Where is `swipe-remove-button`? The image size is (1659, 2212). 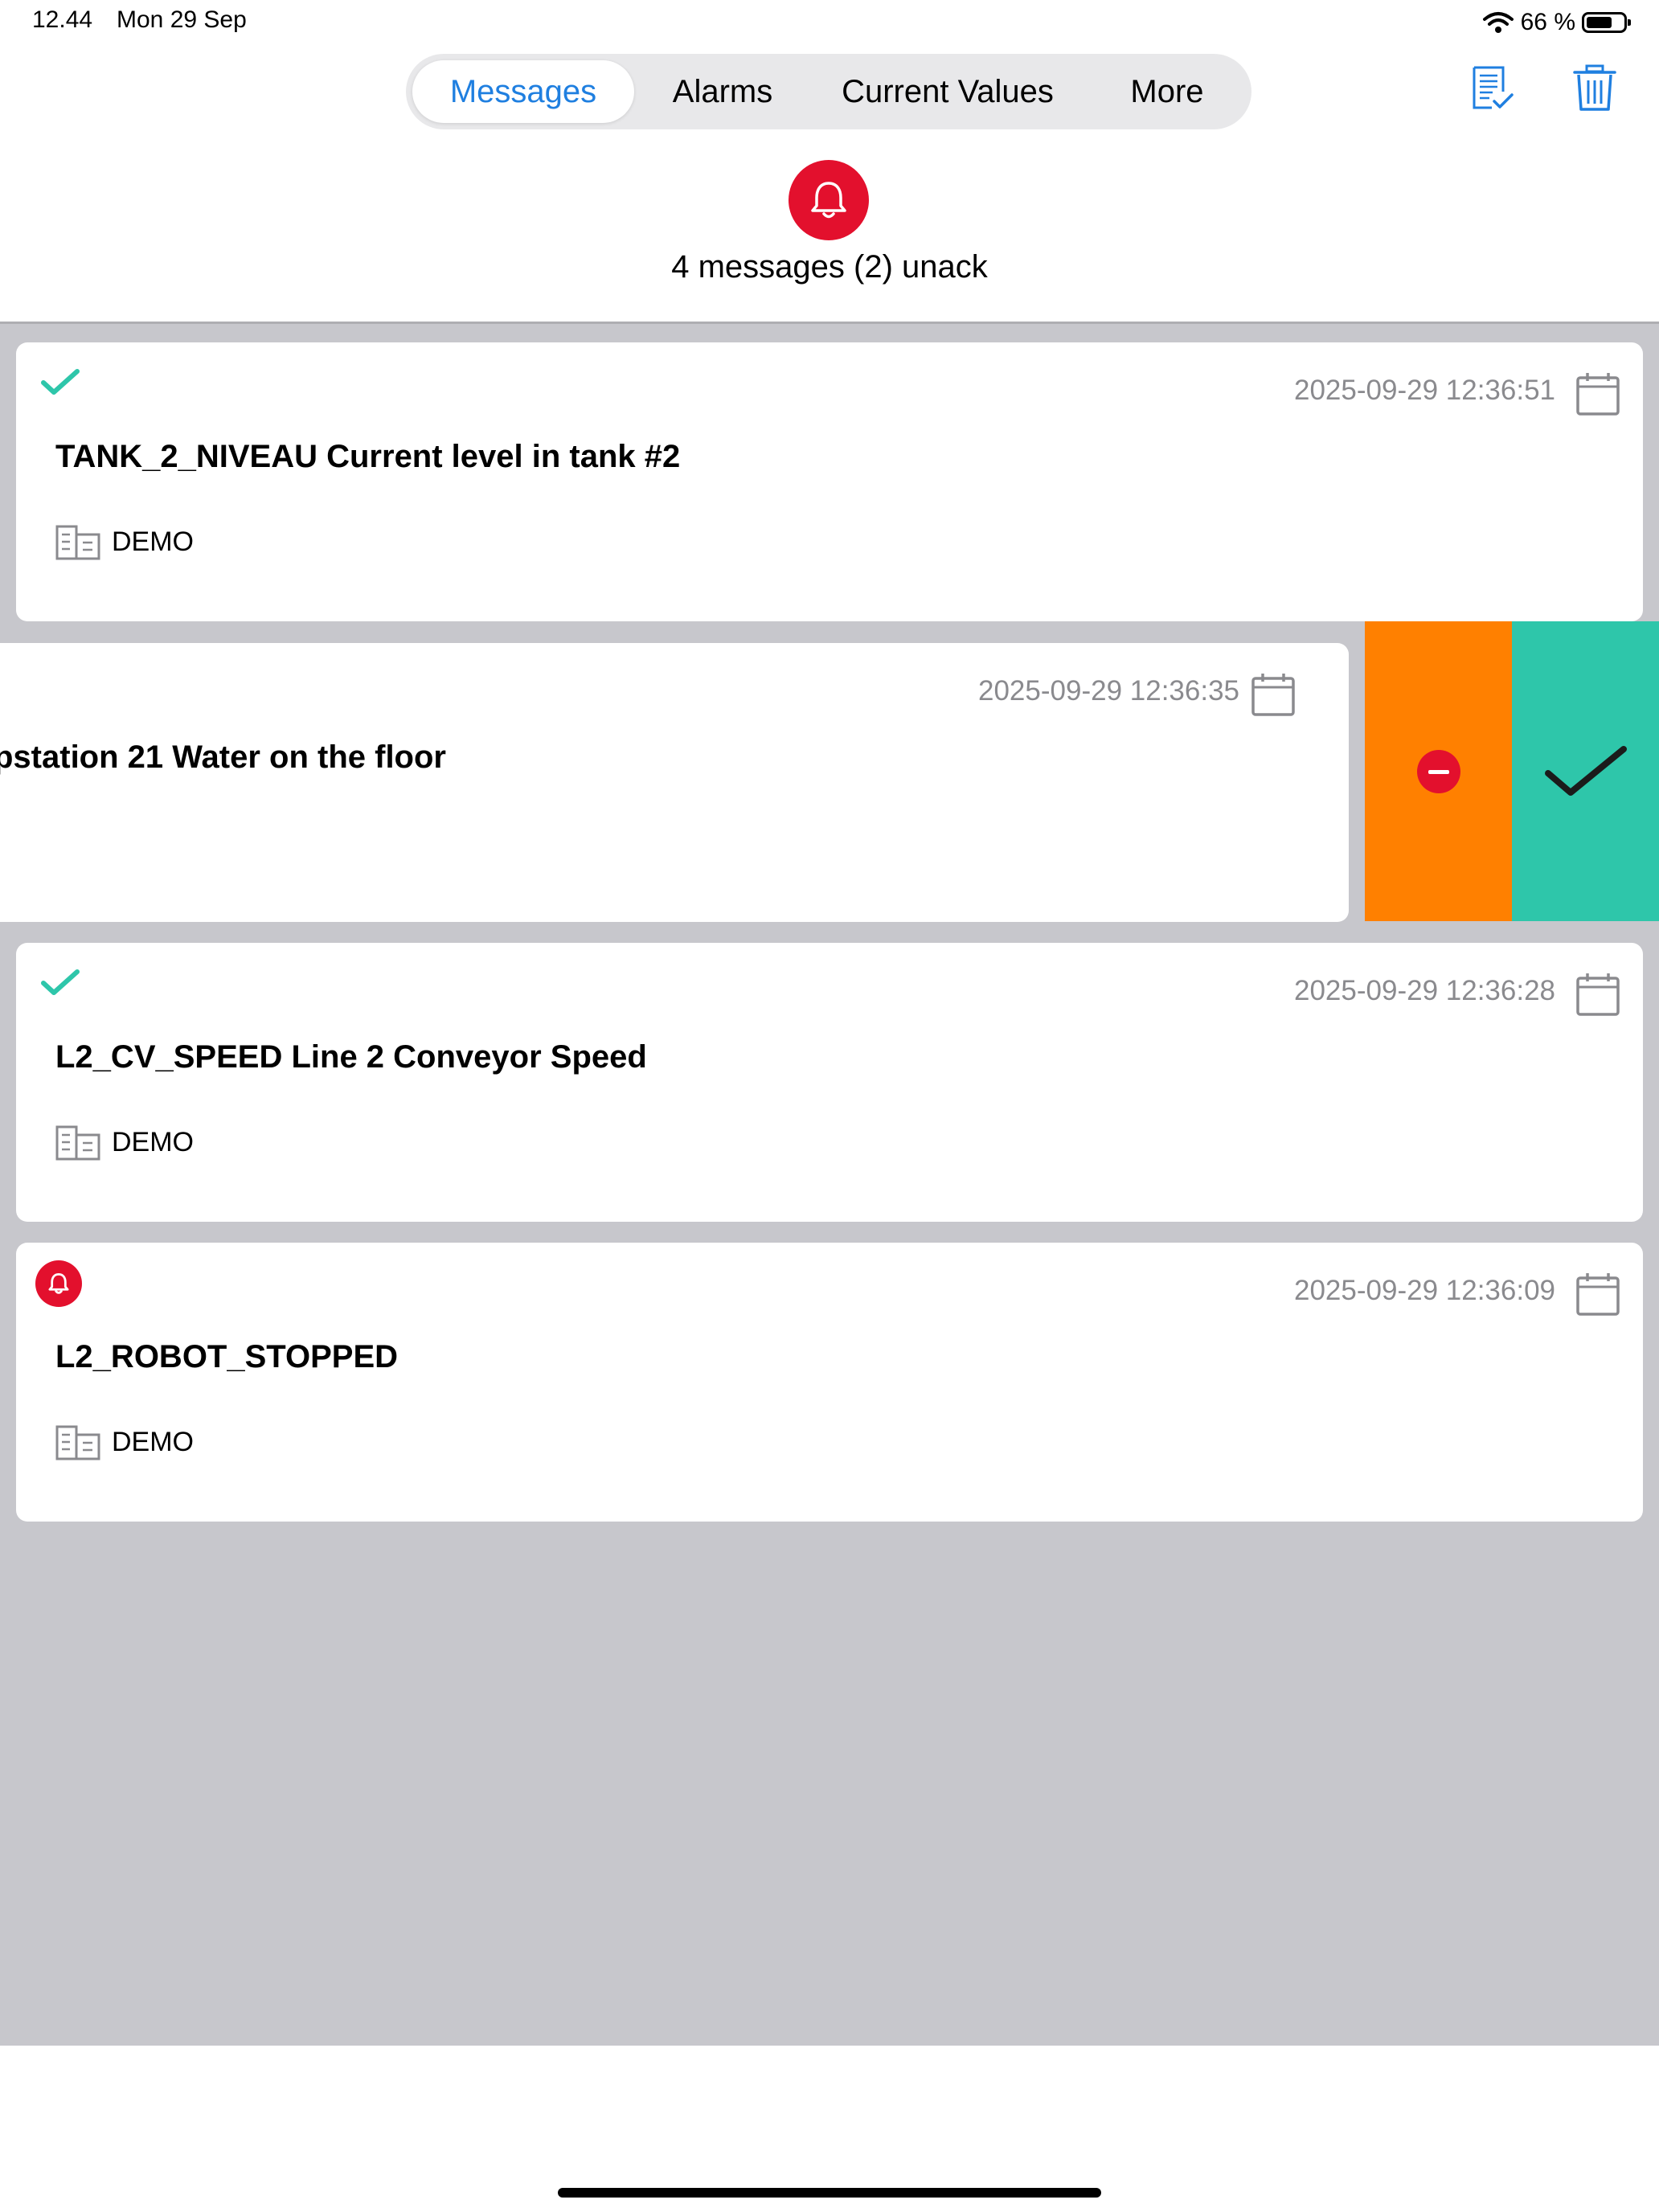 swipe-remove-button is located at coordinates (1438, 771).